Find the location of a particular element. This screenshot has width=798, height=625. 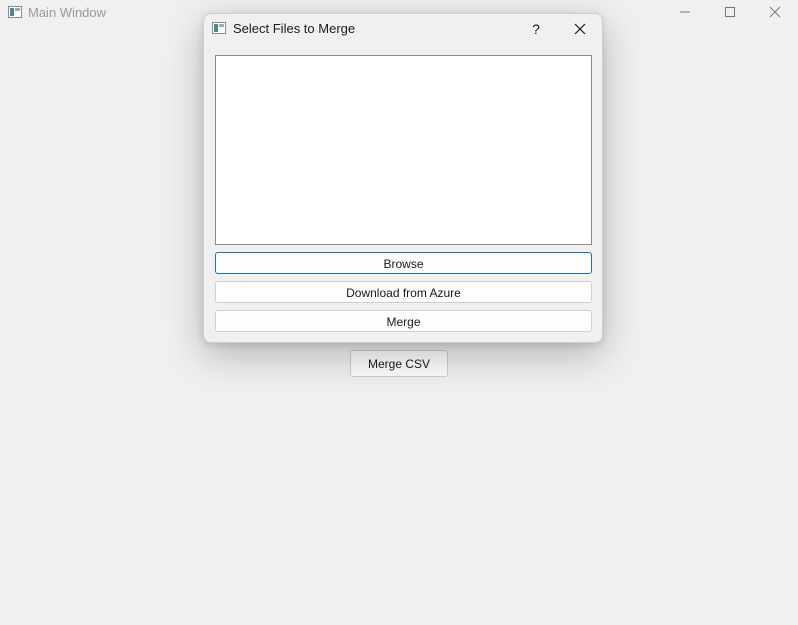

download-from-azure-button: Download from Azure is located at coordinates (403, 292).